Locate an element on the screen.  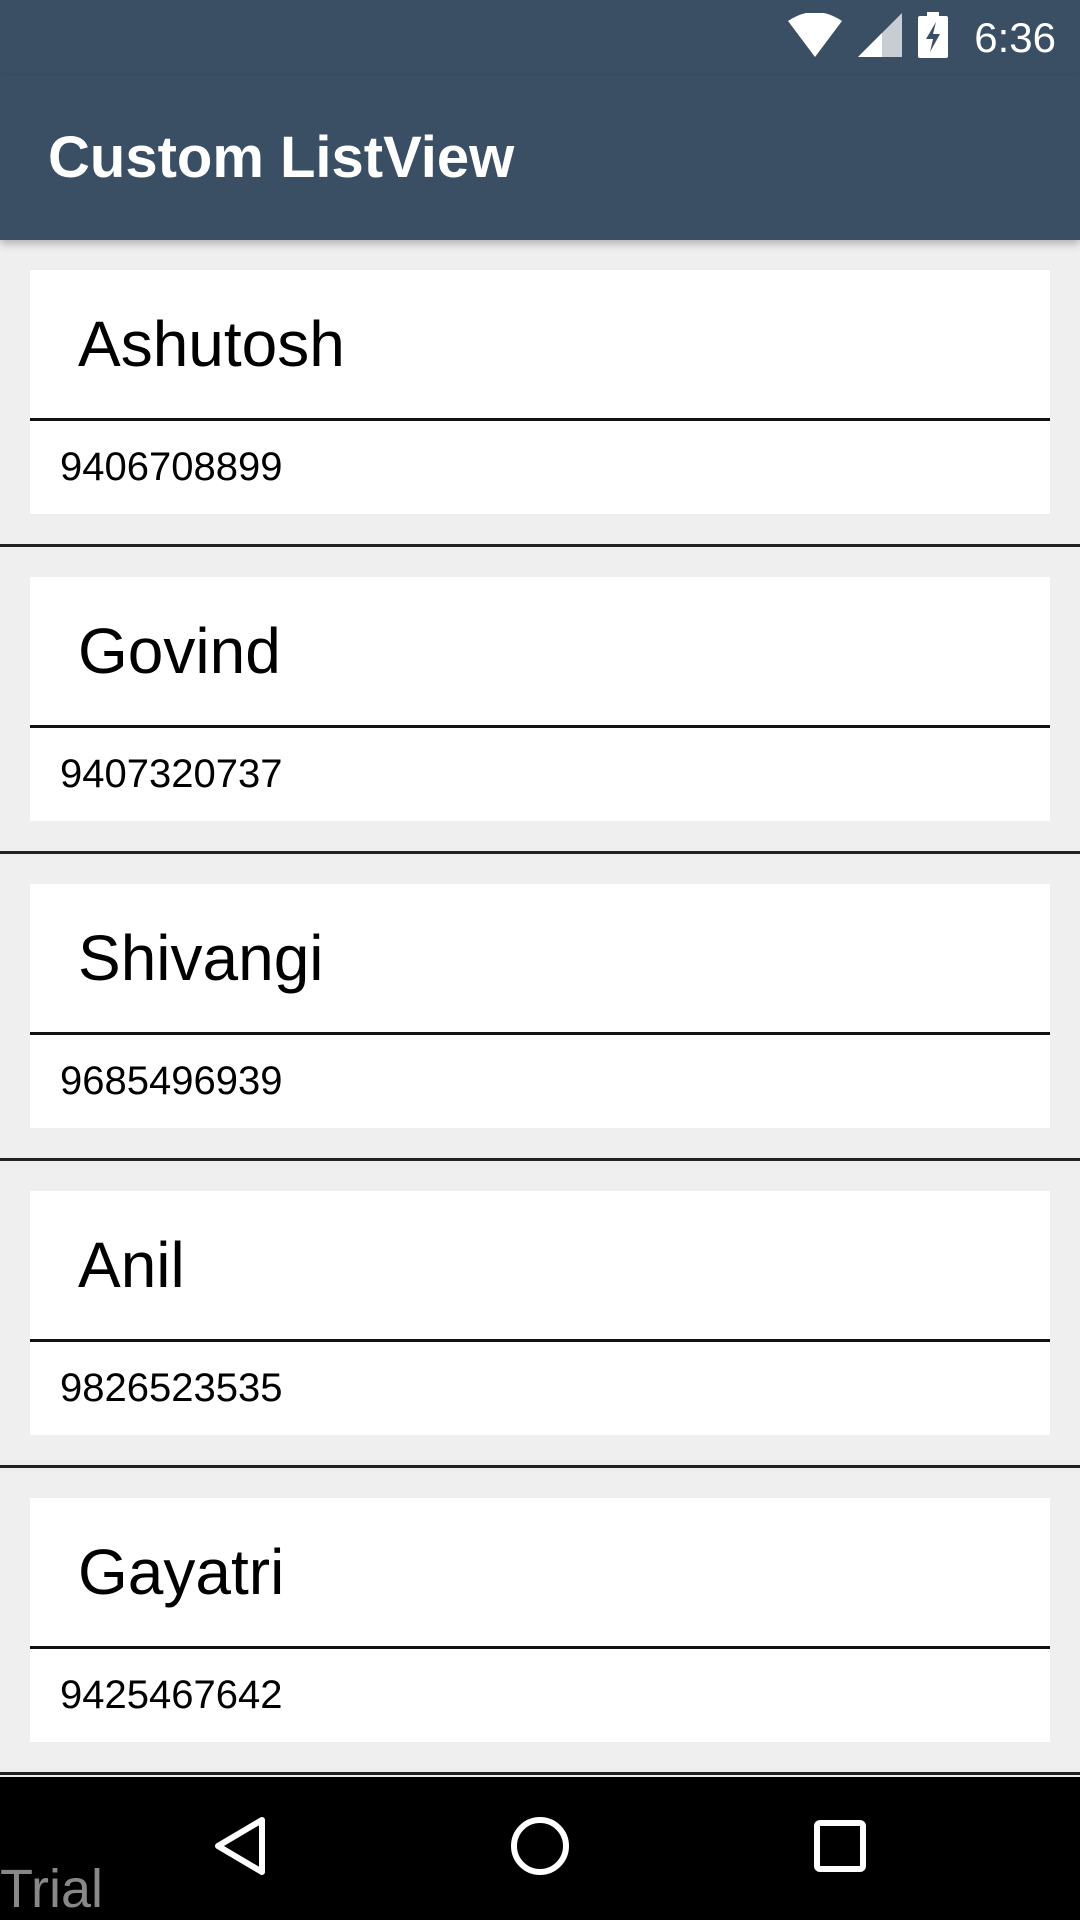
signal-icon is located at coordinates (880, 37).